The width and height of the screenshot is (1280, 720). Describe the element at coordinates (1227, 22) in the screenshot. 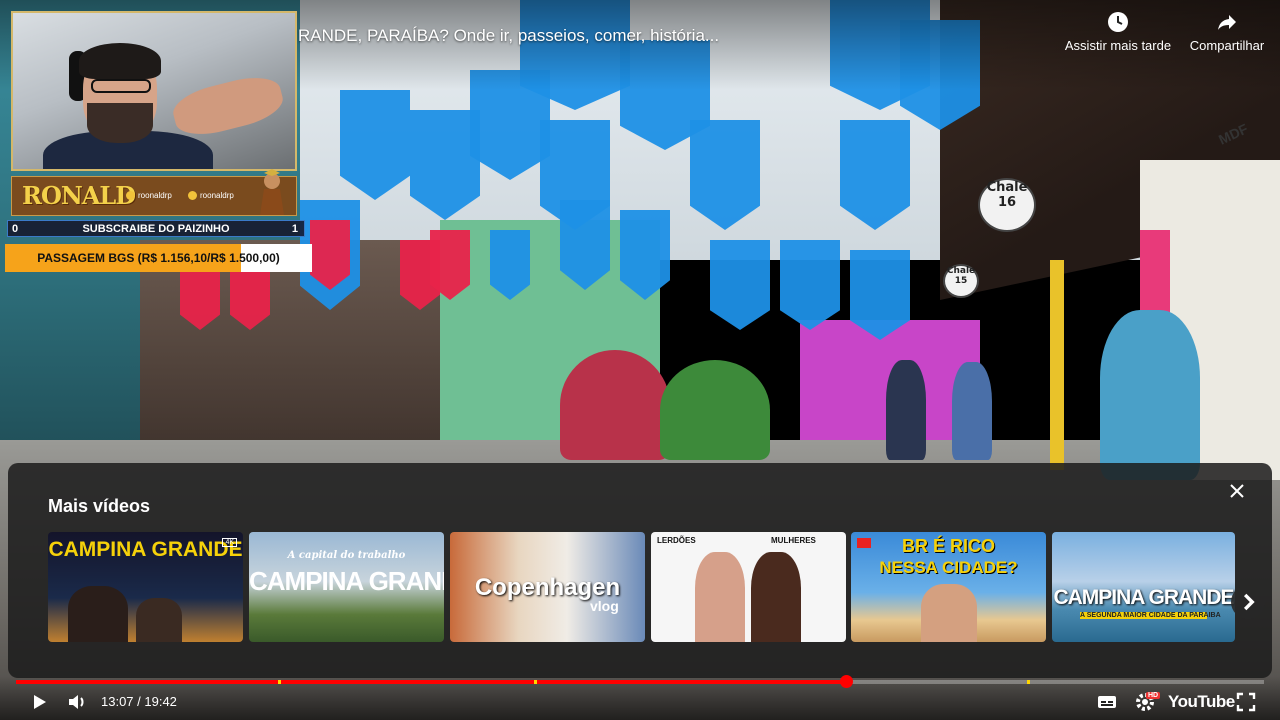

I see `share-icon` at that location.